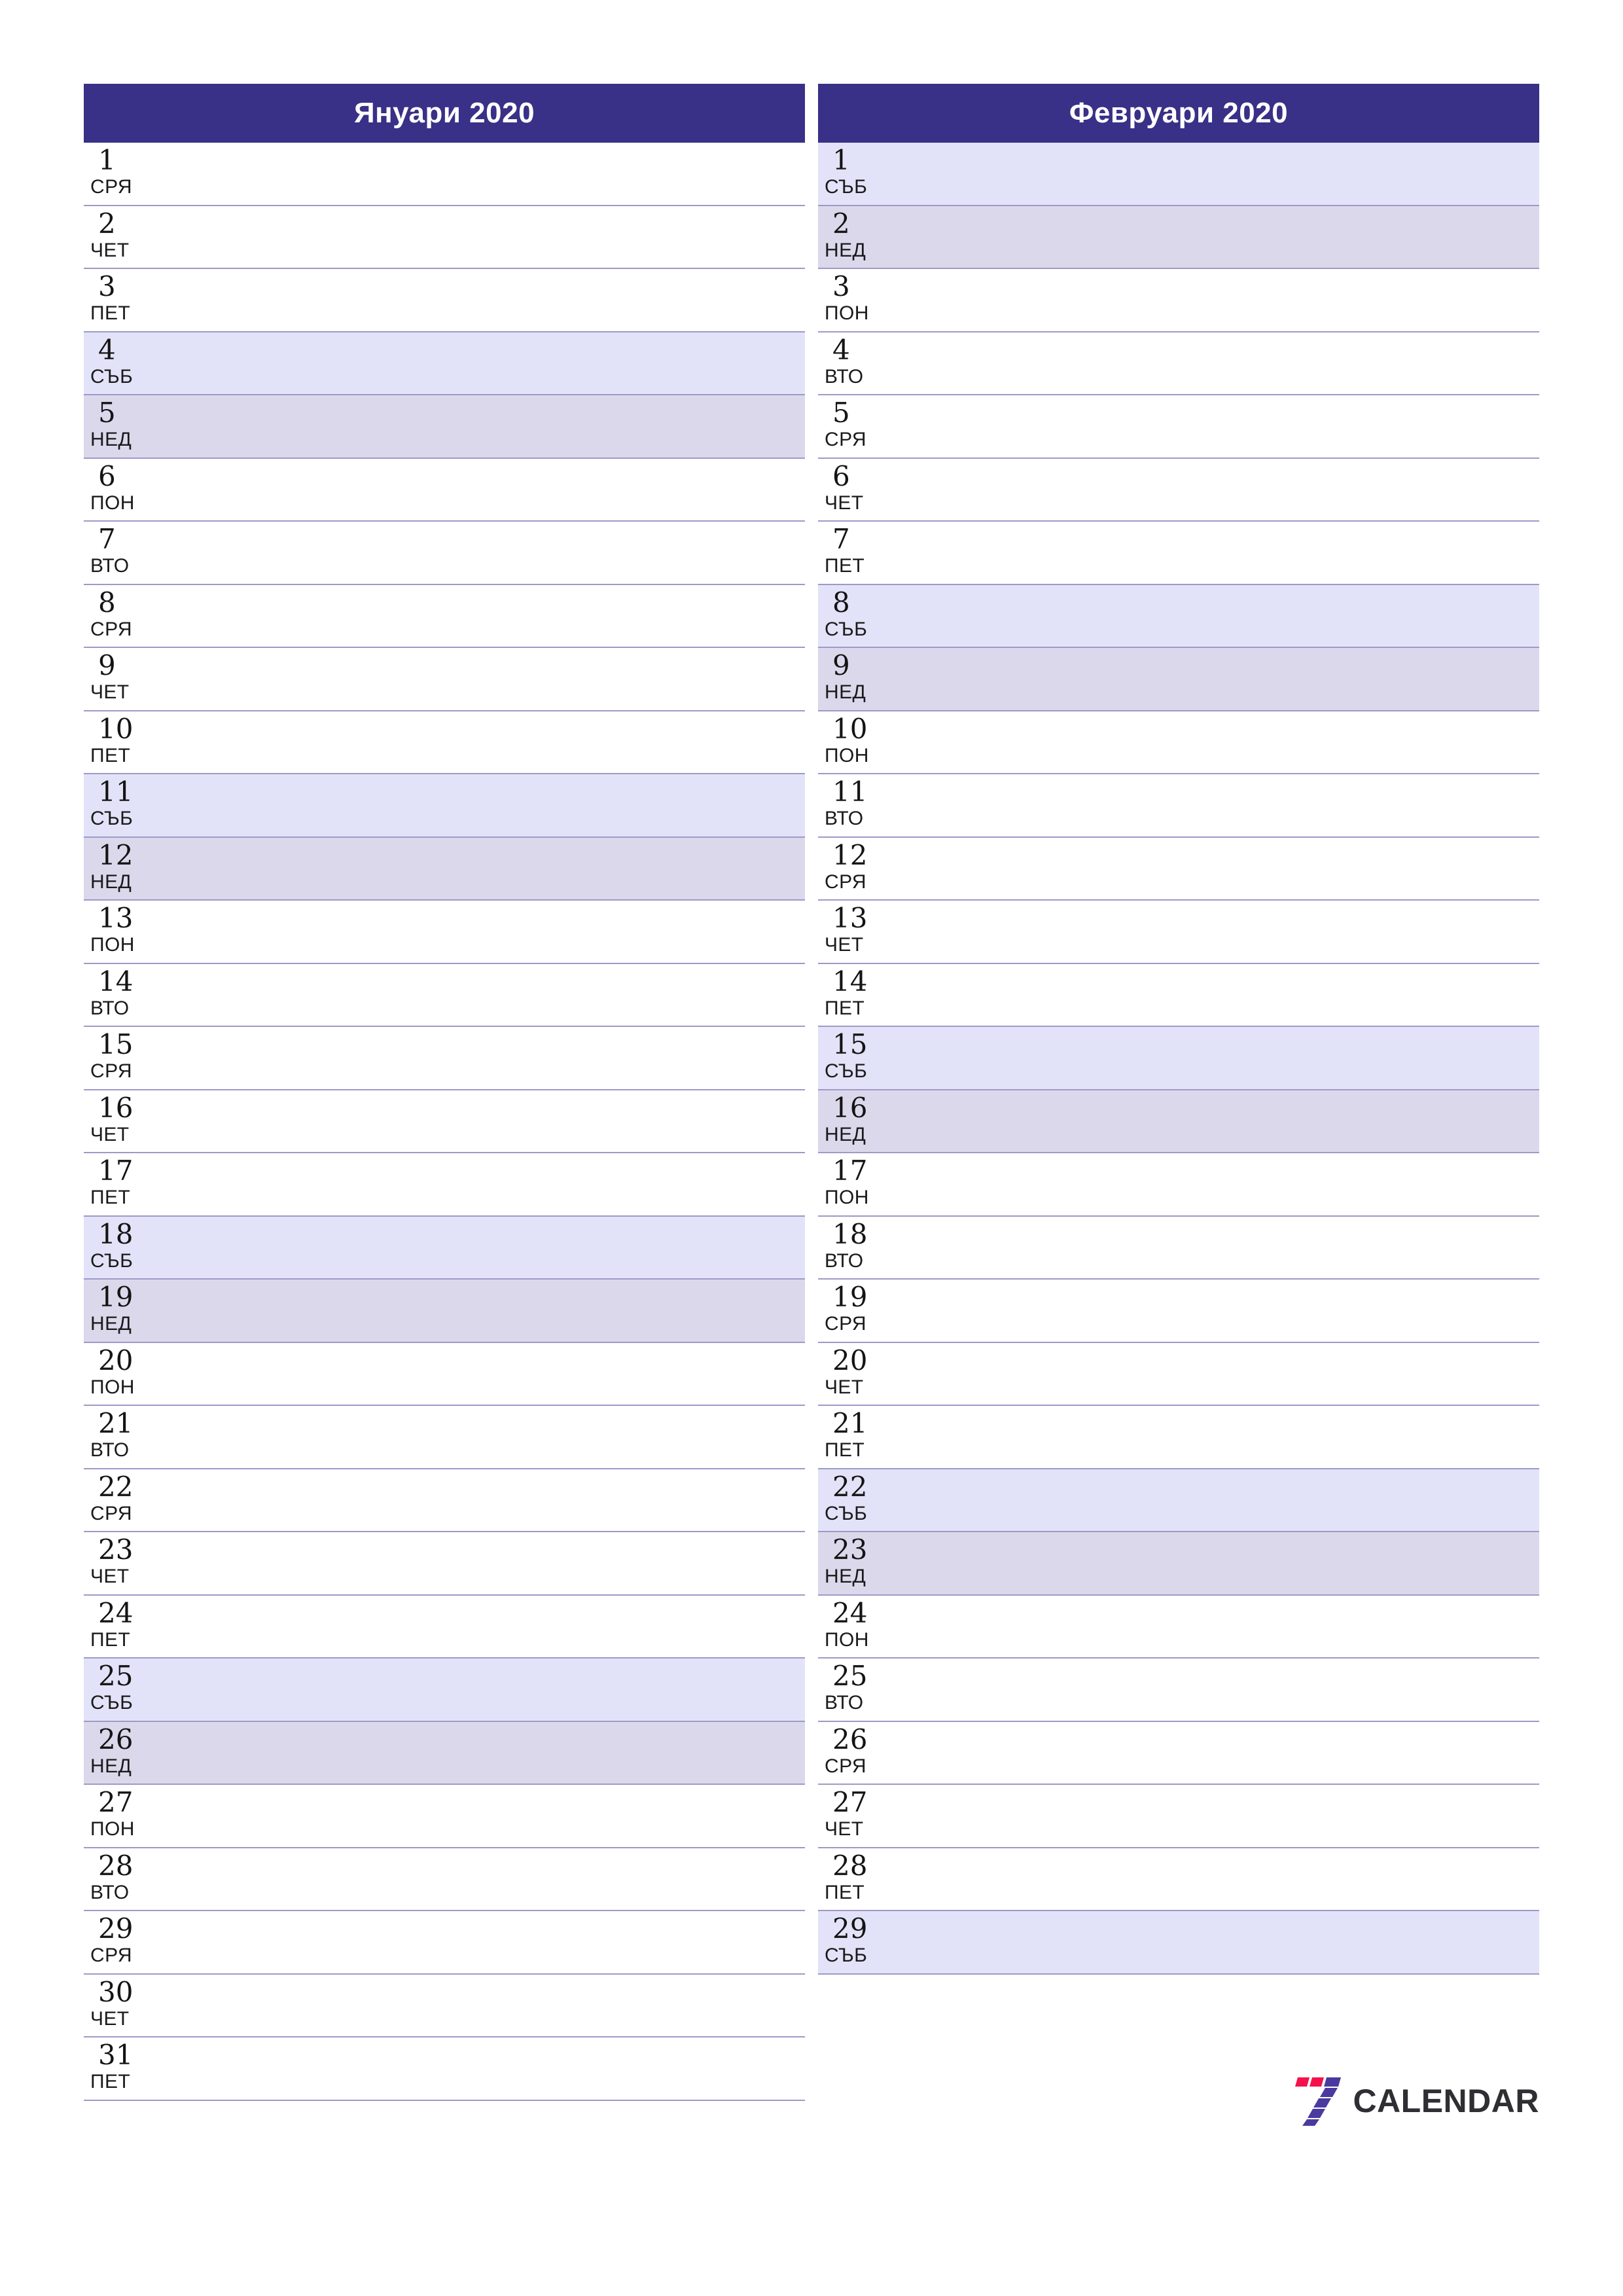 The image size is (1623, 2296). Describe the element at coordinates (1178, 995) in the screenshot. I see `day-row: 14 ПЕТ` at that location.